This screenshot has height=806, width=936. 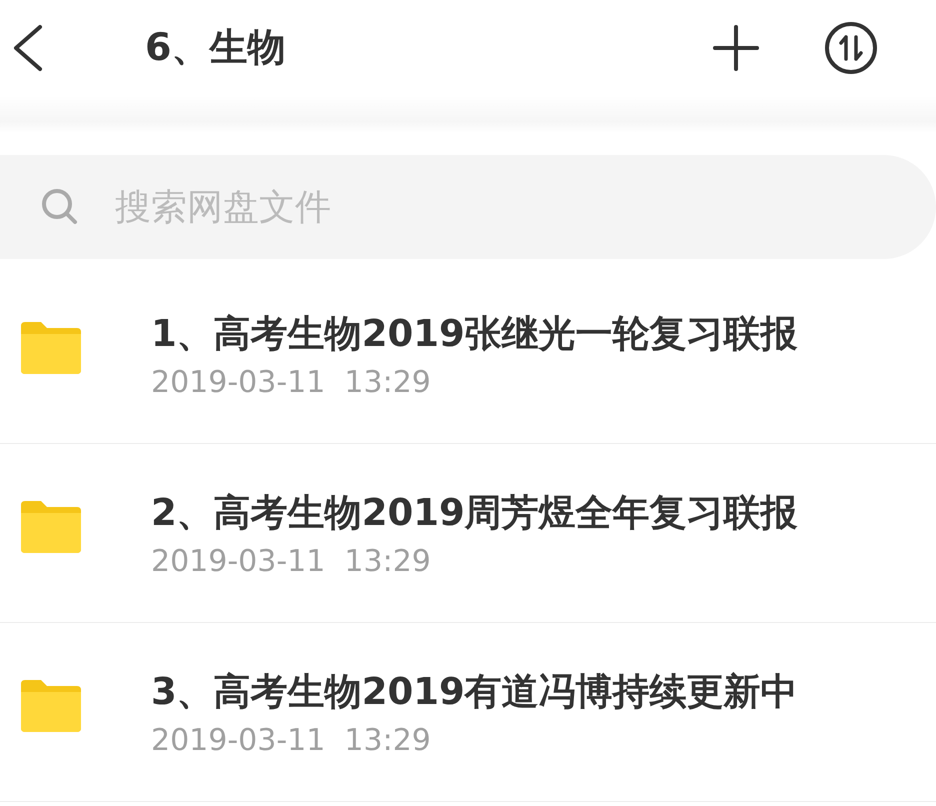 What do you see at coordinates (474, 691) in the screenshot?
I see `folder-name: 3、高考生物2019有道冯博持续更新中` at bounding box center [474, 691].